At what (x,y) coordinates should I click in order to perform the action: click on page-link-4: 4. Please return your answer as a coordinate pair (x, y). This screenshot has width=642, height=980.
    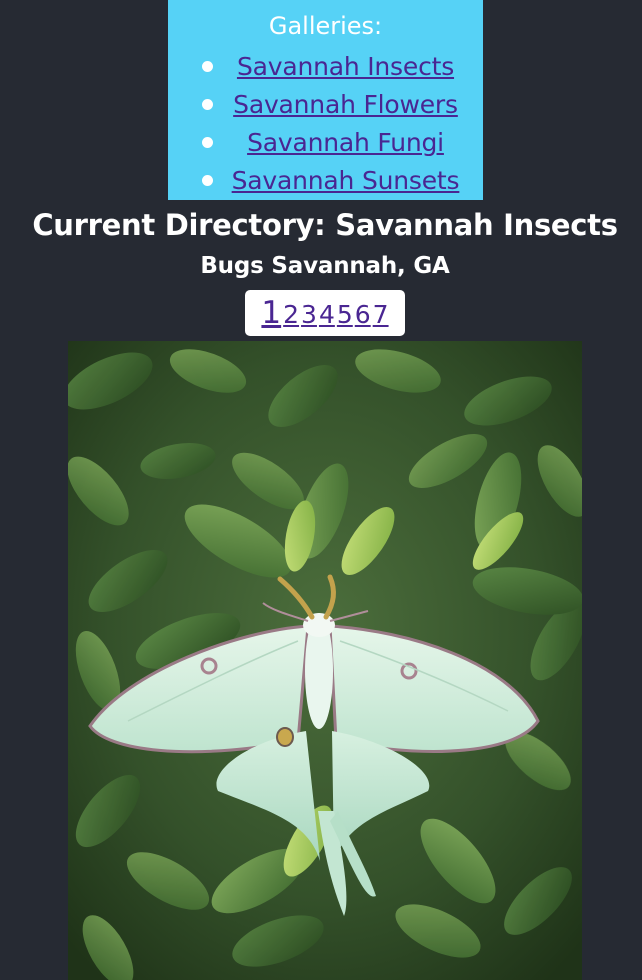
    Looking at the image, I should click on (327, 315).